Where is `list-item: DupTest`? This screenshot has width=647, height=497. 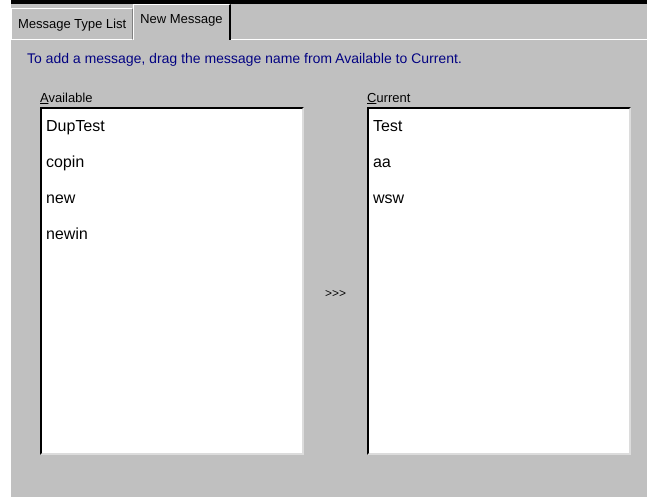 list-item: DupTest is located at coordinates (172, 131).